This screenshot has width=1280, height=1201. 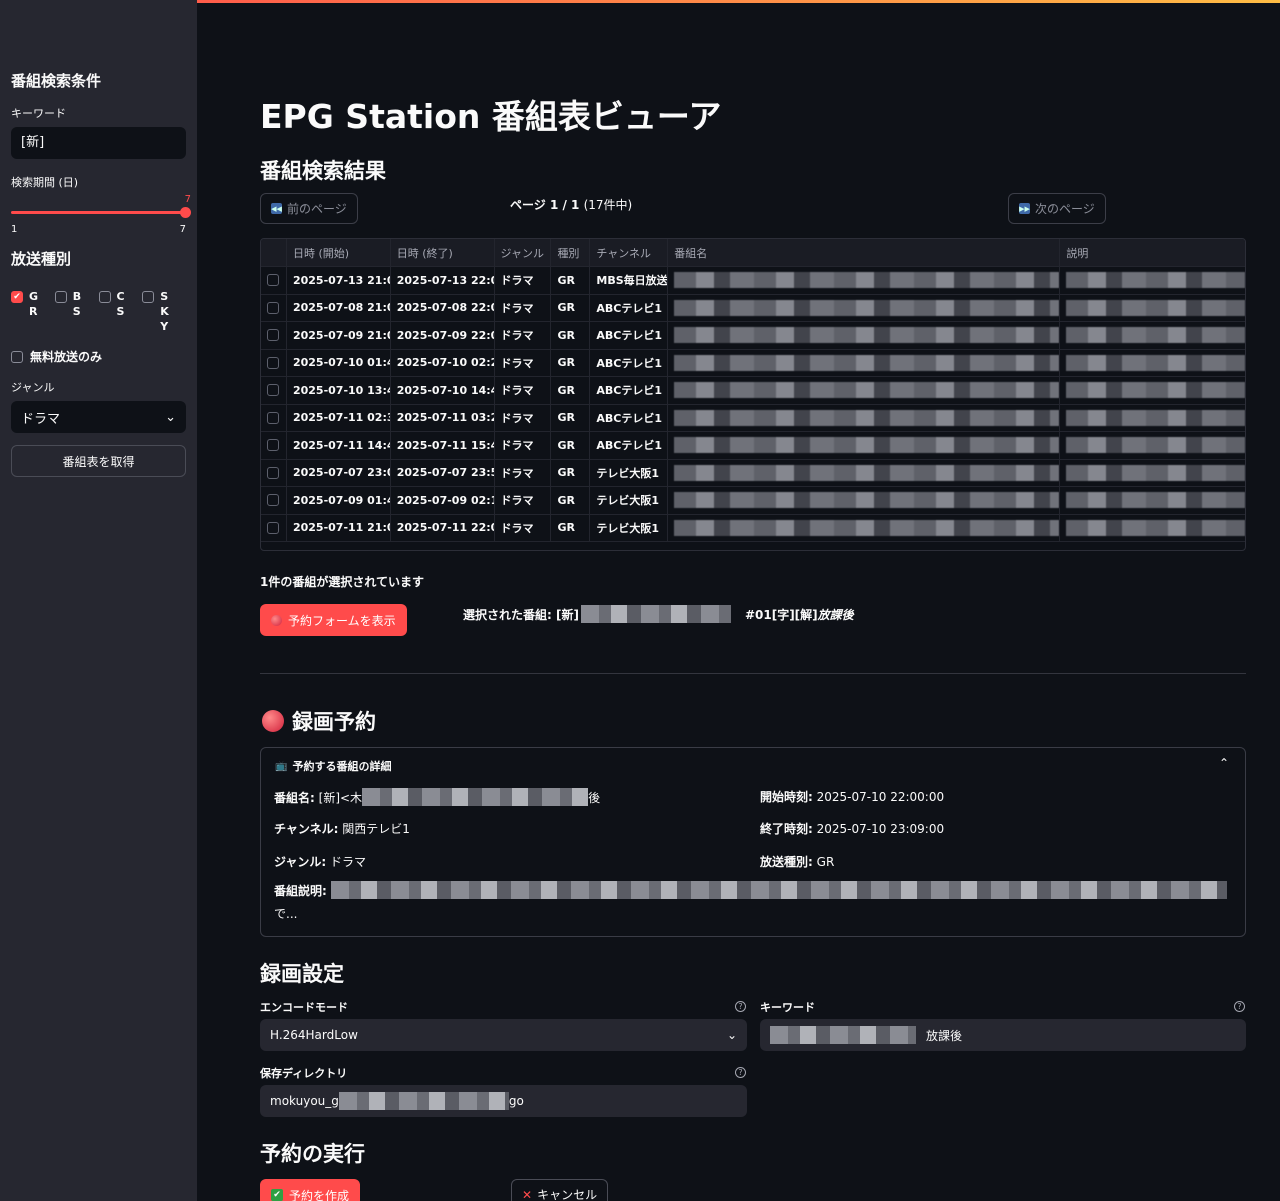 I want to click on period-slider: 7 1 7, so click(x=101, y=221).